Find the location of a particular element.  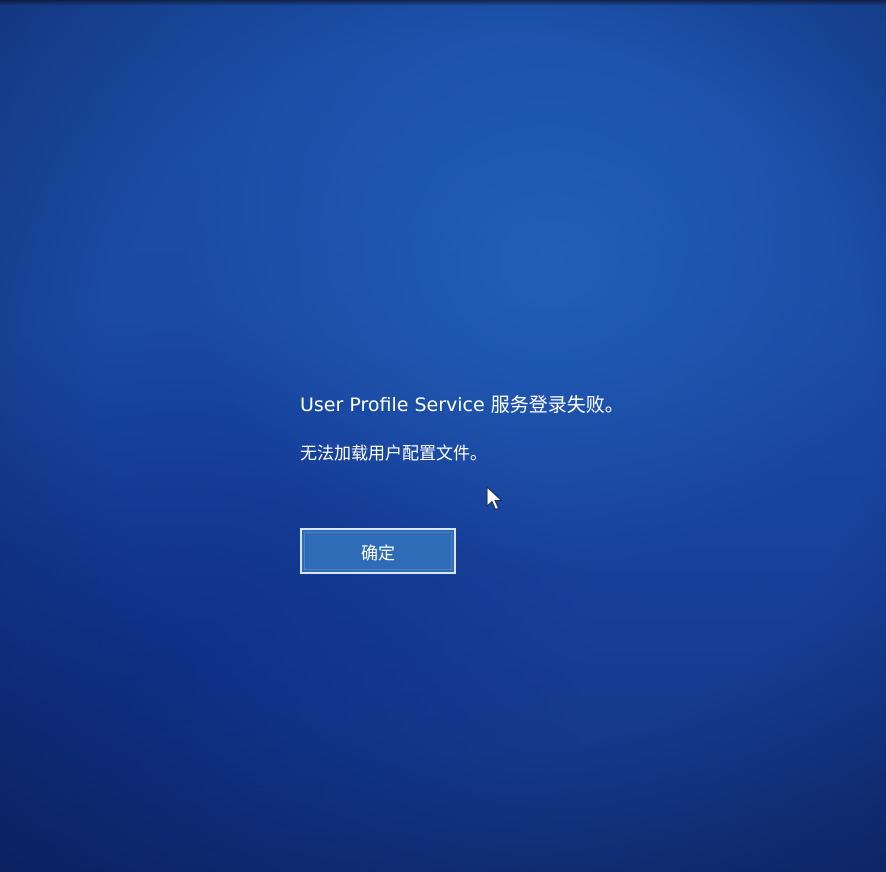

error-title: User Profile Service 服务登录失败。 is located at coordinates (462, 405).